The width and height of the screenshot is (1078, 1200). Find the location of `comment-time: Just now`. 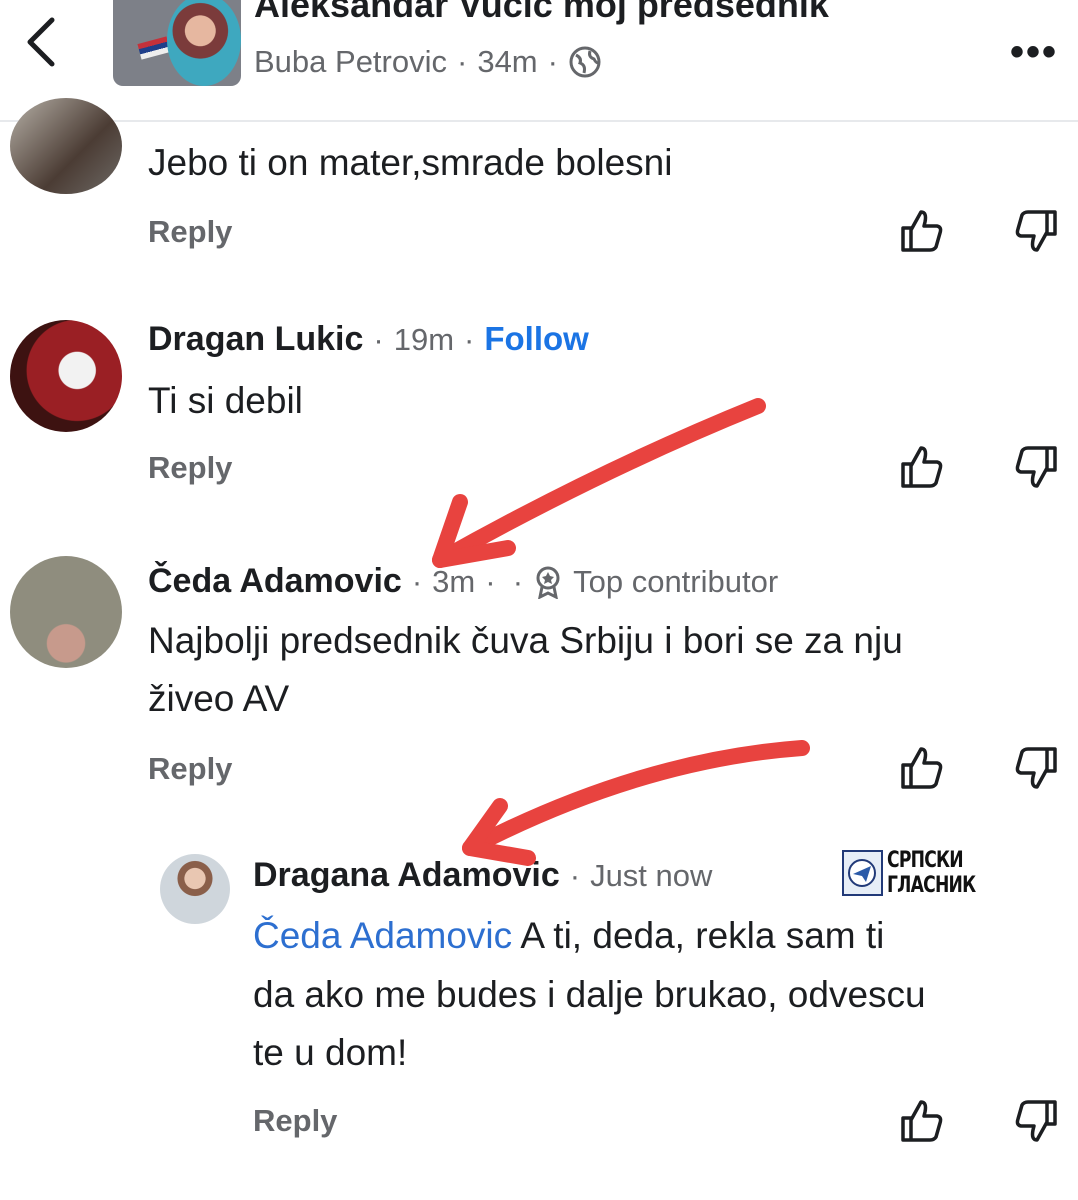

comment-time: Just now is located at coordinates (651, 875).